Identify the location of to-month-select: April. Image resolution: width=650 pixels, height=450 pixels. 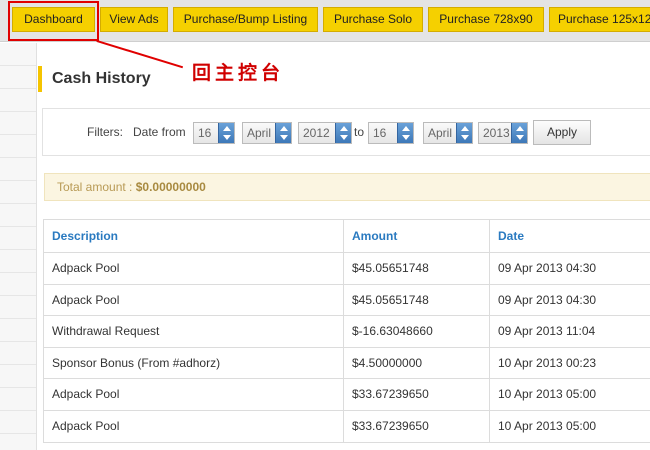
(448, 133).